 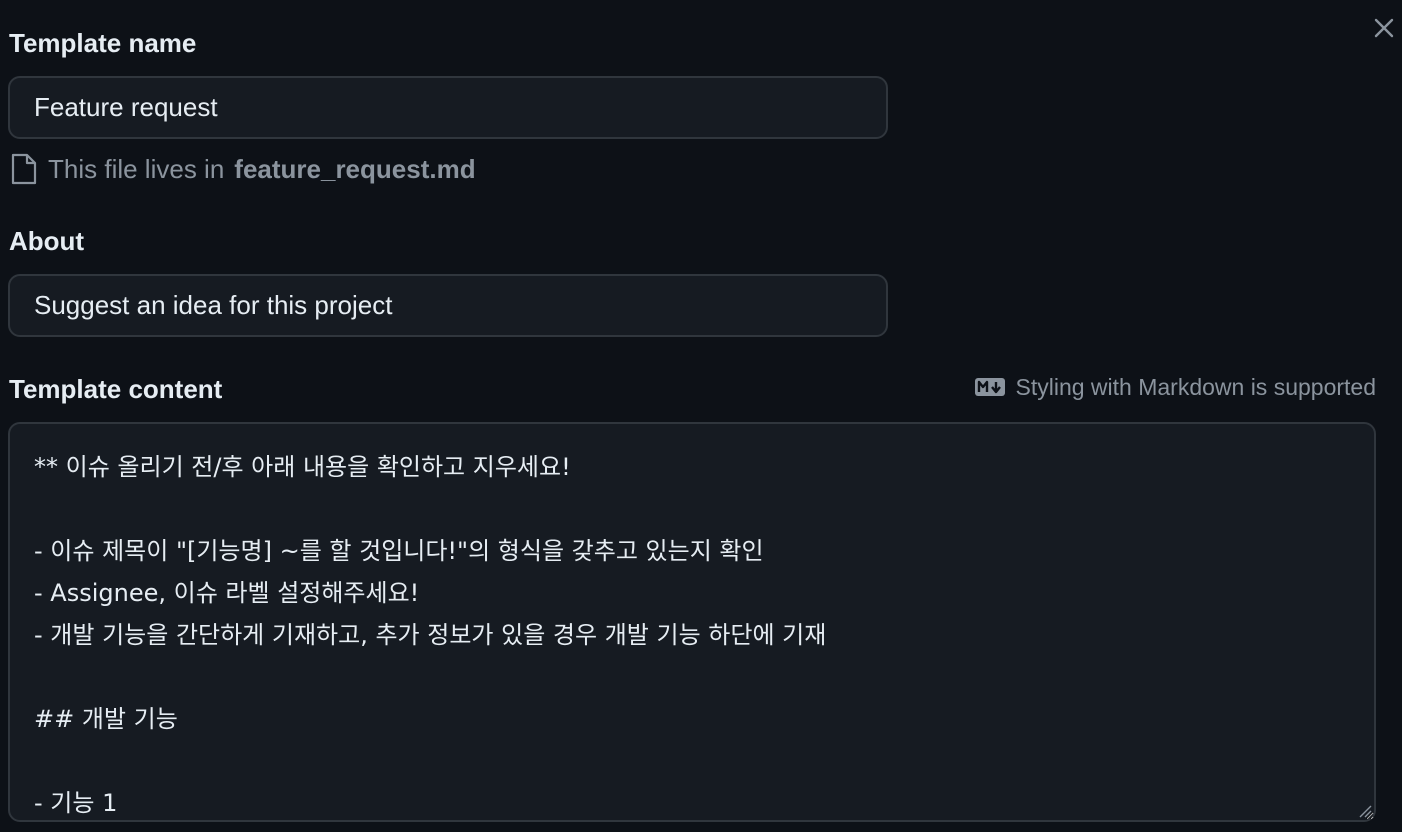 I want to click on resize-handle-icon, so click(x=1364, y=810).